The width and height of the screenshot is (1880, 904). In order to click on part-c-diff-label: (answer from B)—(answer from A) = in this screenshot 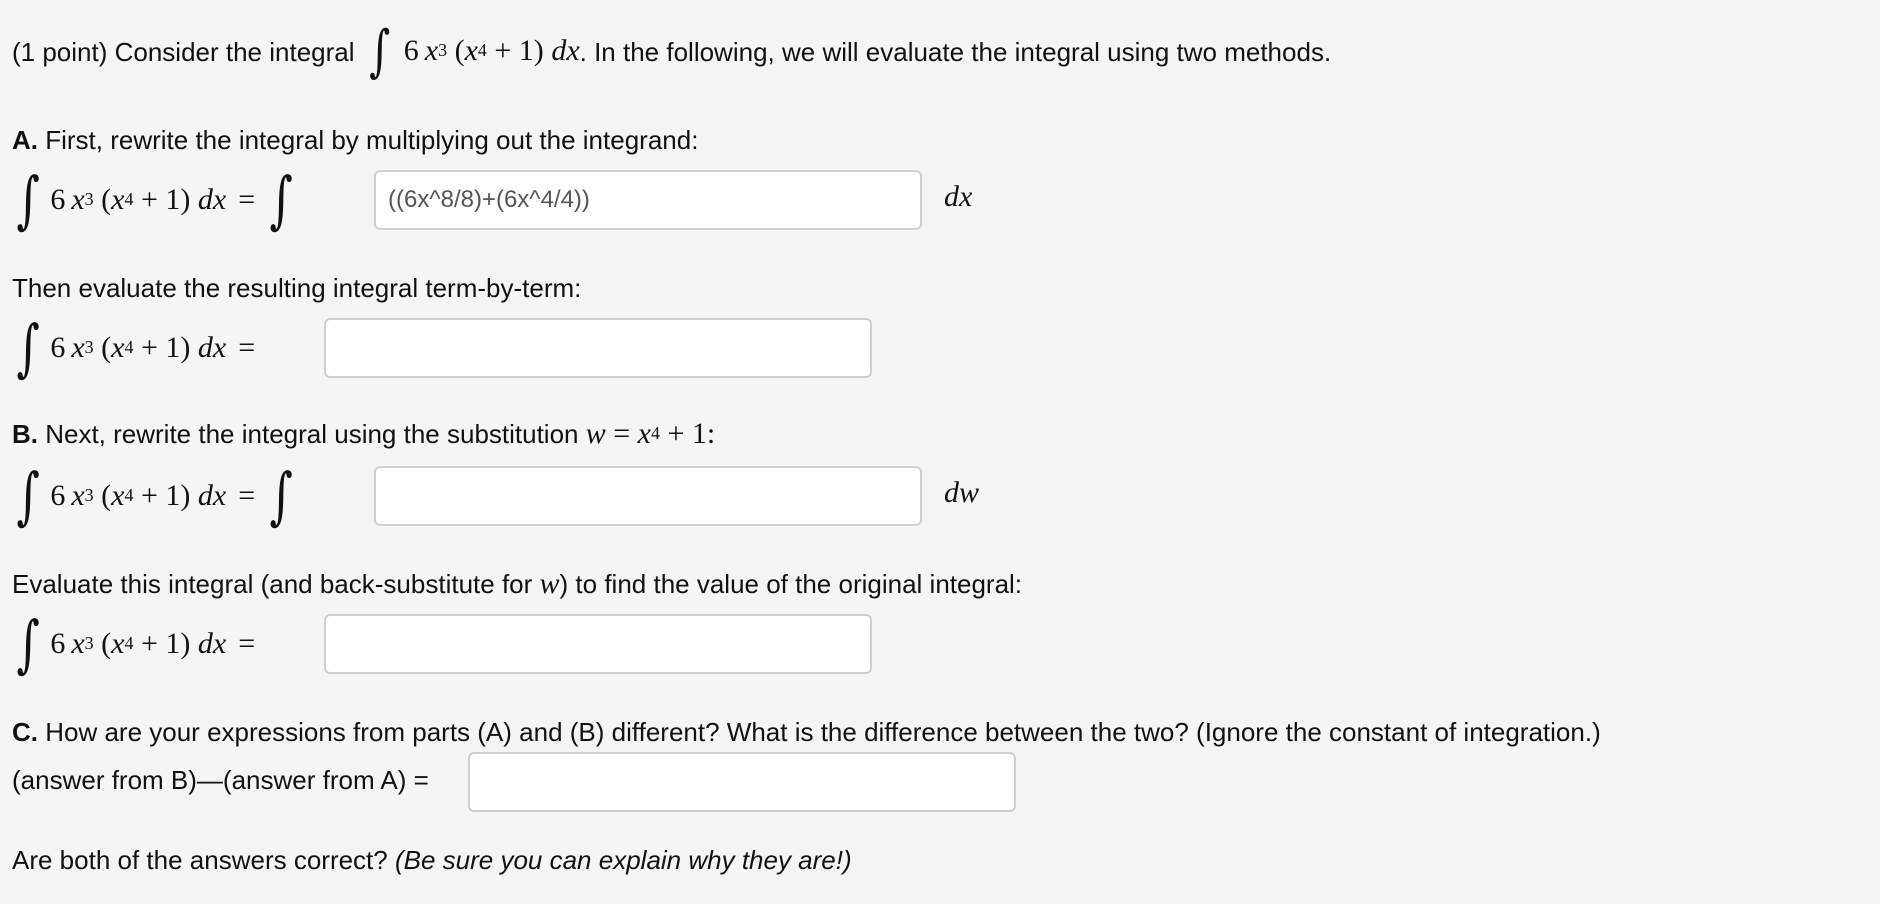, I will do `click(220, 780)`.